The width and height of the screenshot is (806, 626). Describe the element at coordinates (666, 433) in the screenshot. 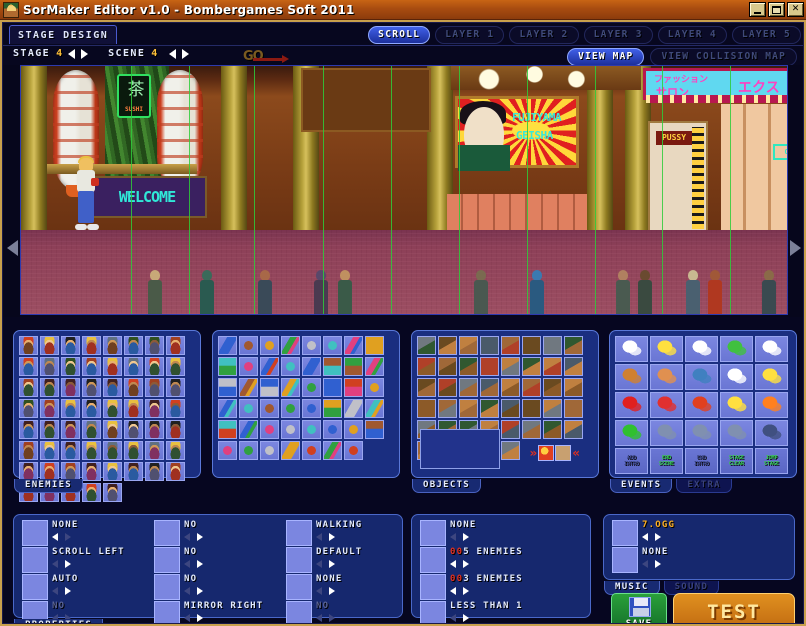

I see `event-camera-left-icon` at that location.